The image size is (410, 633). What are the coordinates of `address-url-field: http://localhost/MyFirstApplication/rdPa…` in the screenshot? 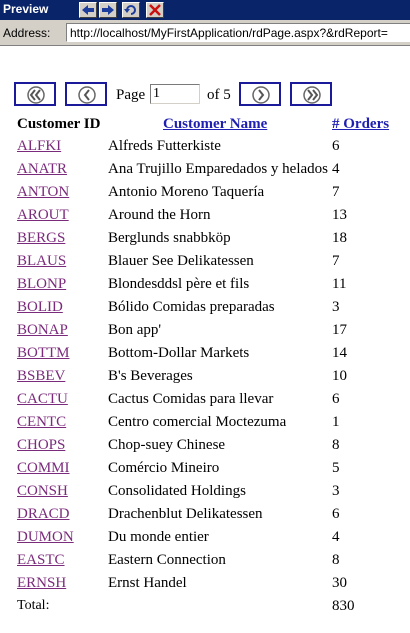 It's located at (238, 32).